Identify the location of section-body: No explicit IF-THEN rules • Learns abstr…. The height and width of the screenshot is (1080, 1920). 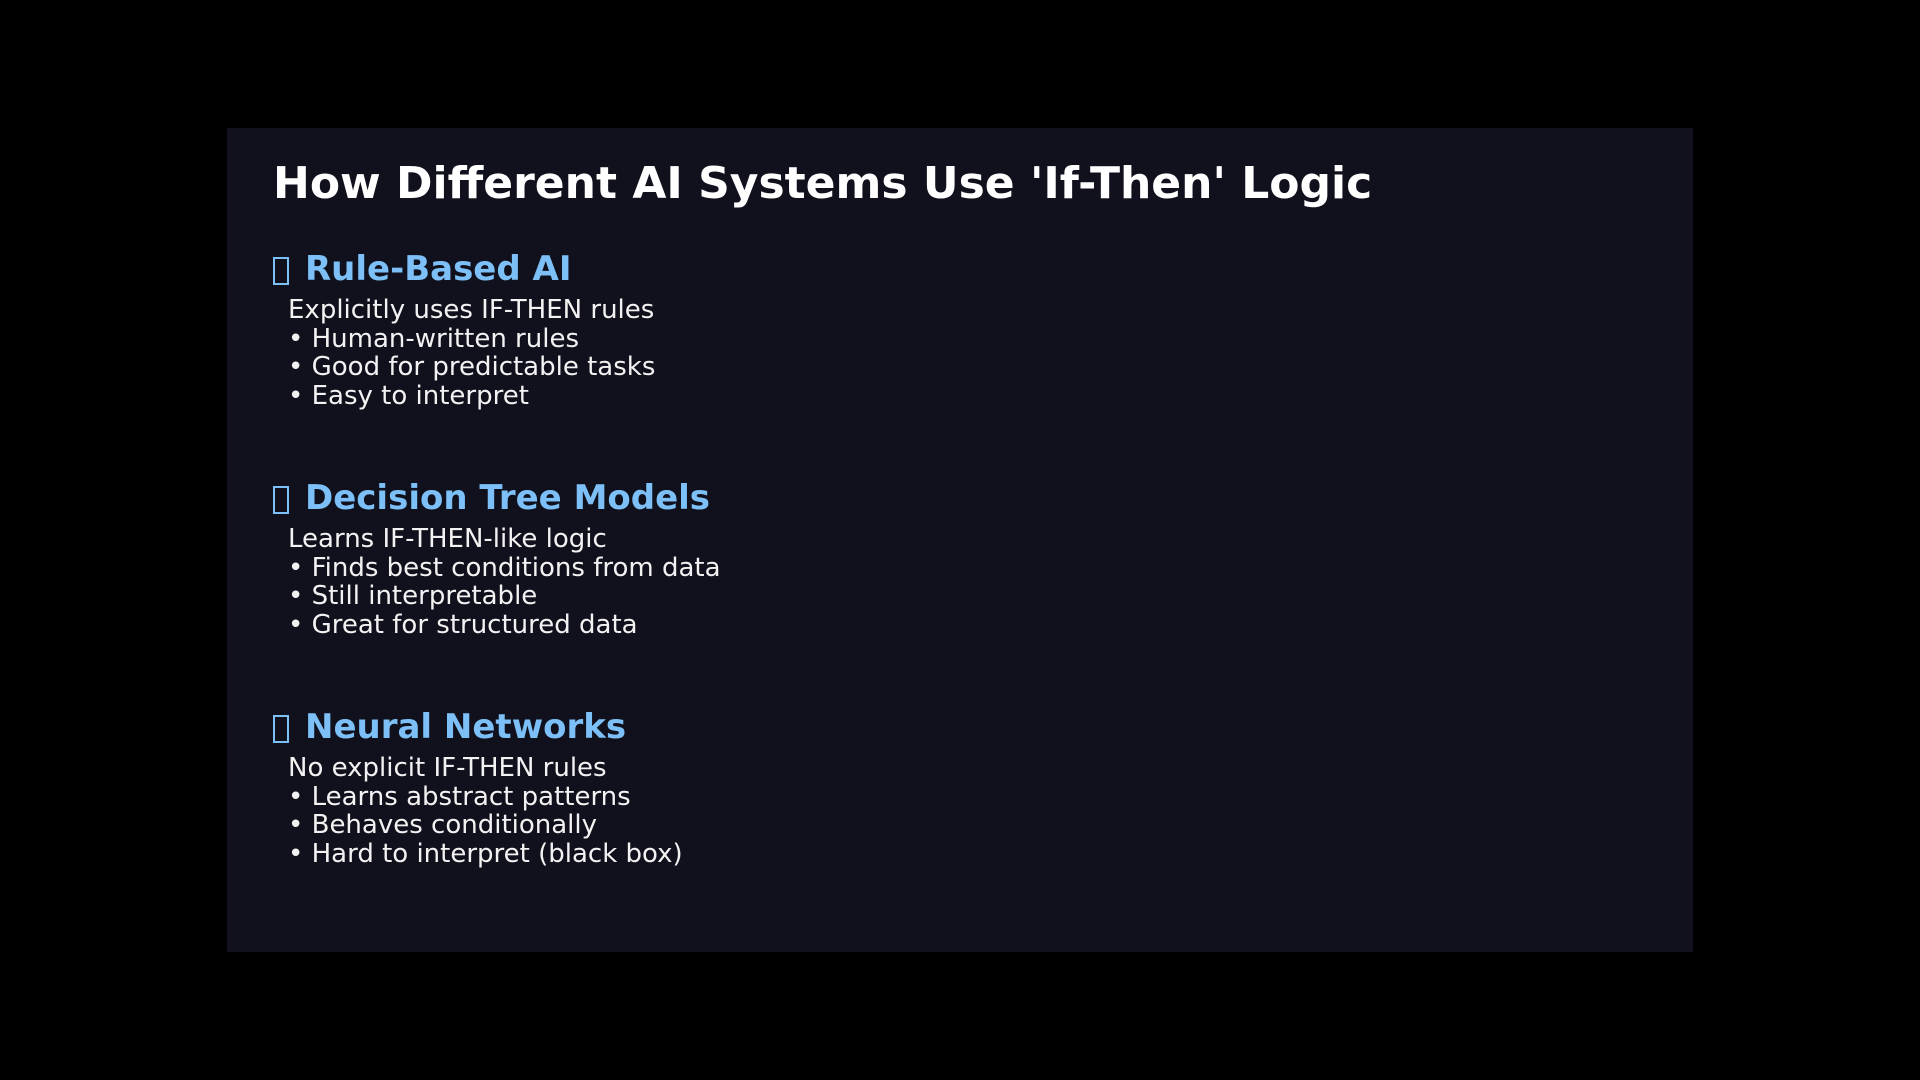
(880, 811).